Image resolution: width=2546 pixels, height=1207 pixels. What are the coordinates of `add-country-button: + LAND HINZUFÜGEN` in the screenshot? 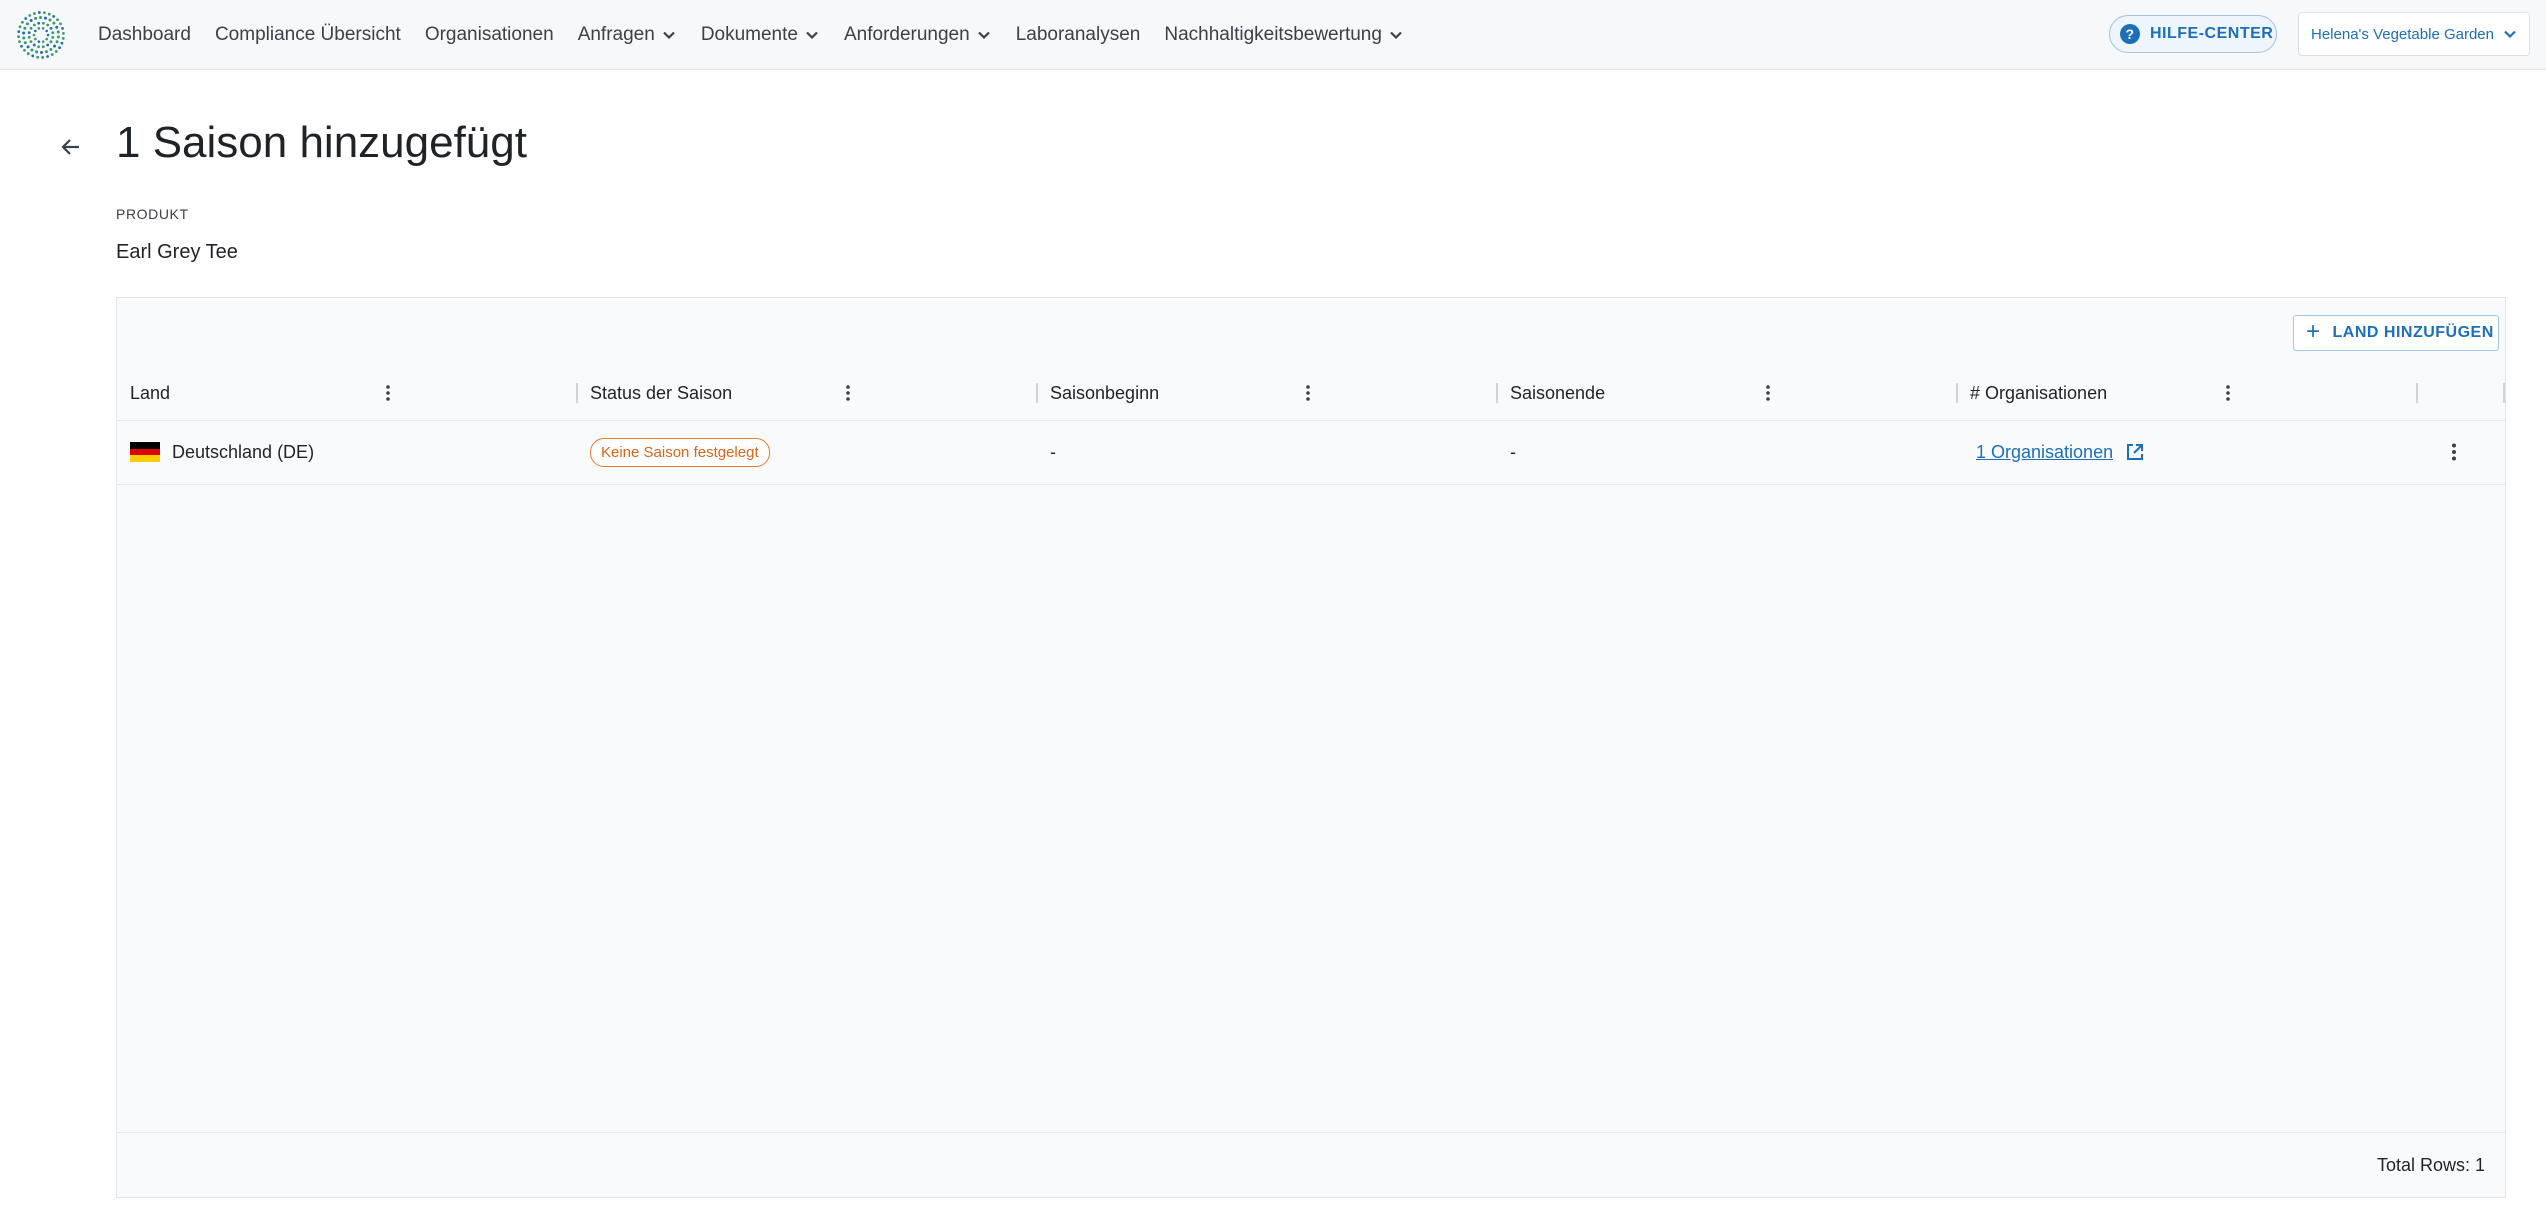 It's located at (2396, 333).